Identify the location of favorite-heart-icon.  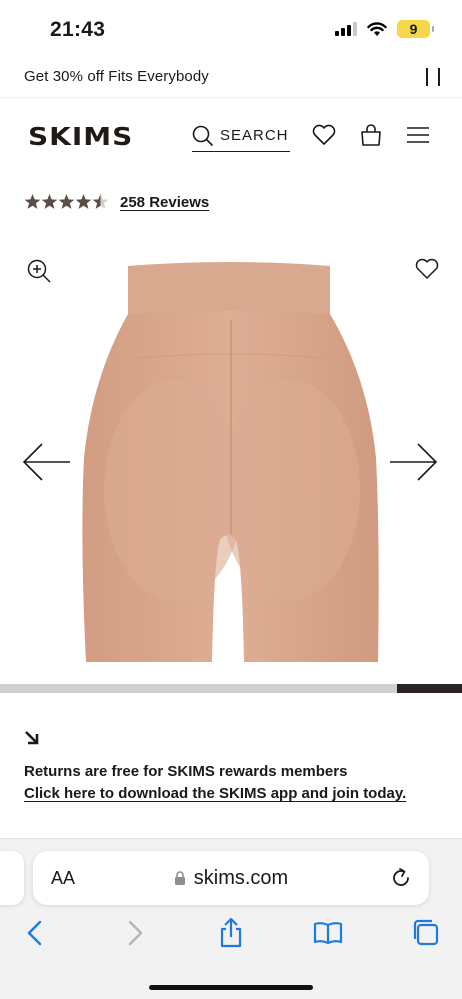
(427, 269).